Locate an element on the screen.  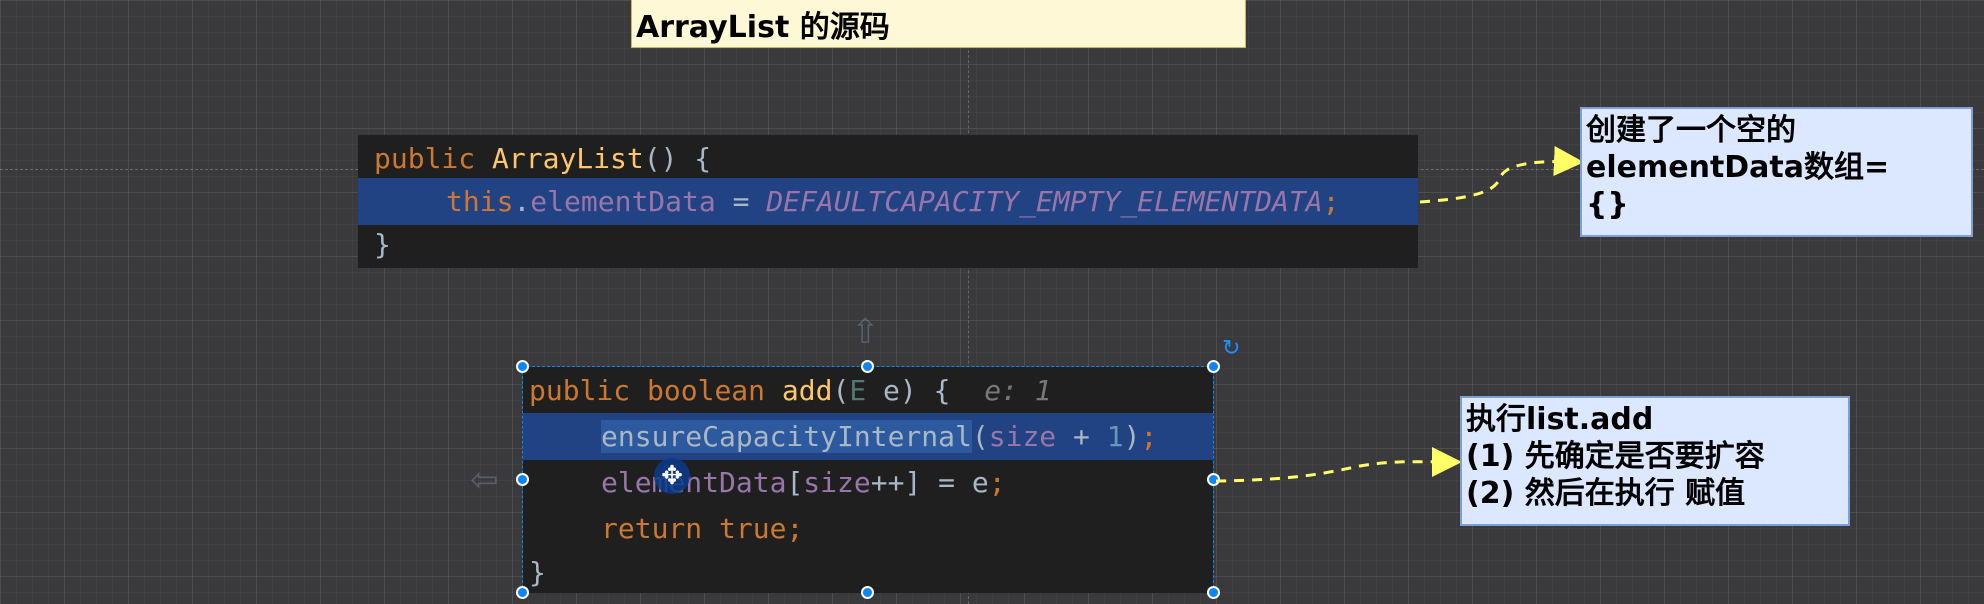
note-line: 创建了一个空的 is located at coordinates (1691, 130).